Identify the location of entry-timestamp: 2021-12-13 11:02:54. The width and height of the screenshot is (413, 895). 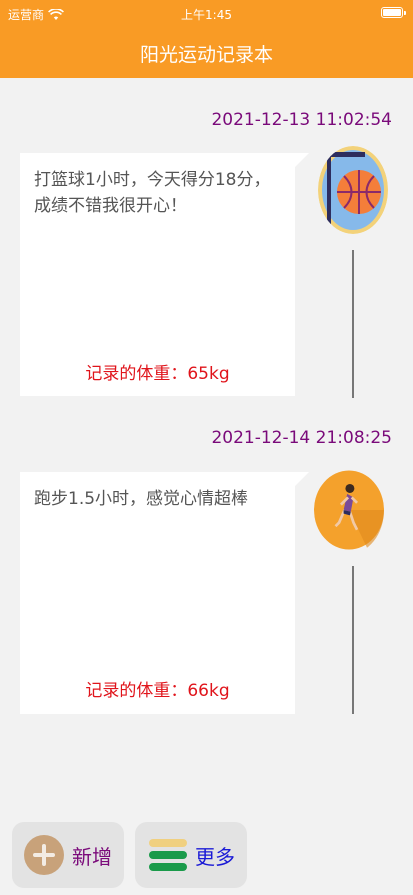
(301, 120).